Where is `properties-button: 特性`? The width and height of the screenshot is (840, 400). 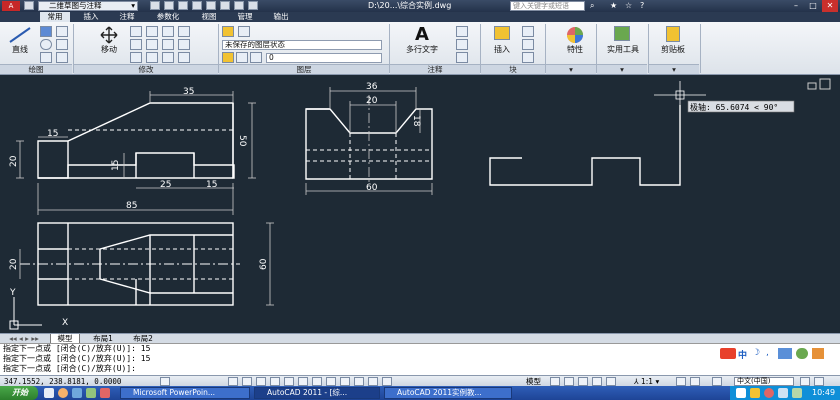 properties-button: 特性 is located at coordinates (575, 49).